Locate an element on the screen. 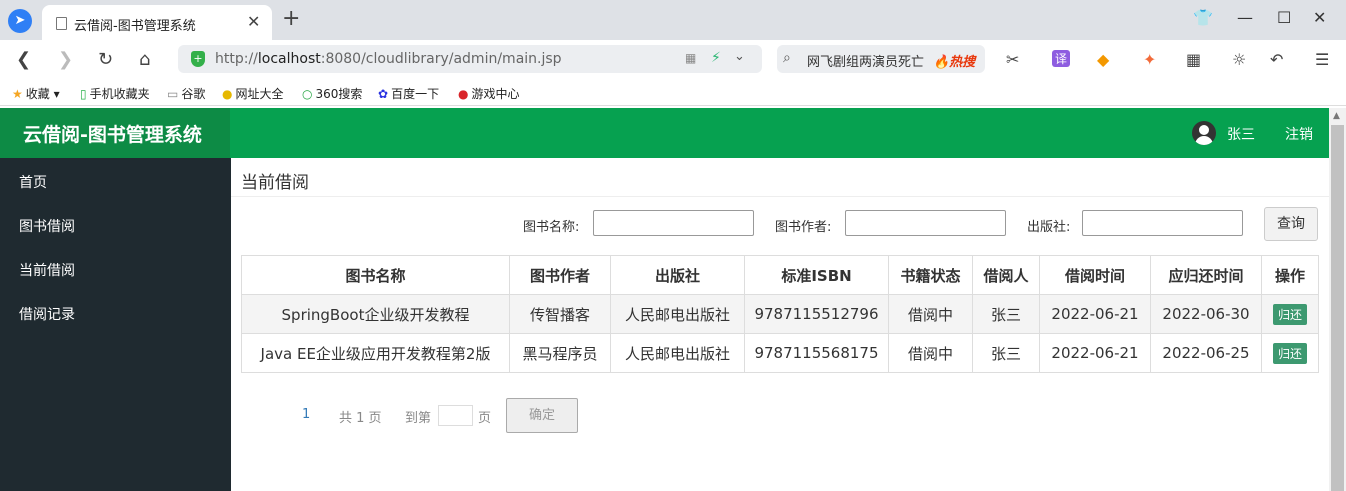 The width and height of the screenshot is (1346, 491). close-tab-icon: ✕ is located at coordinates (253, 21).